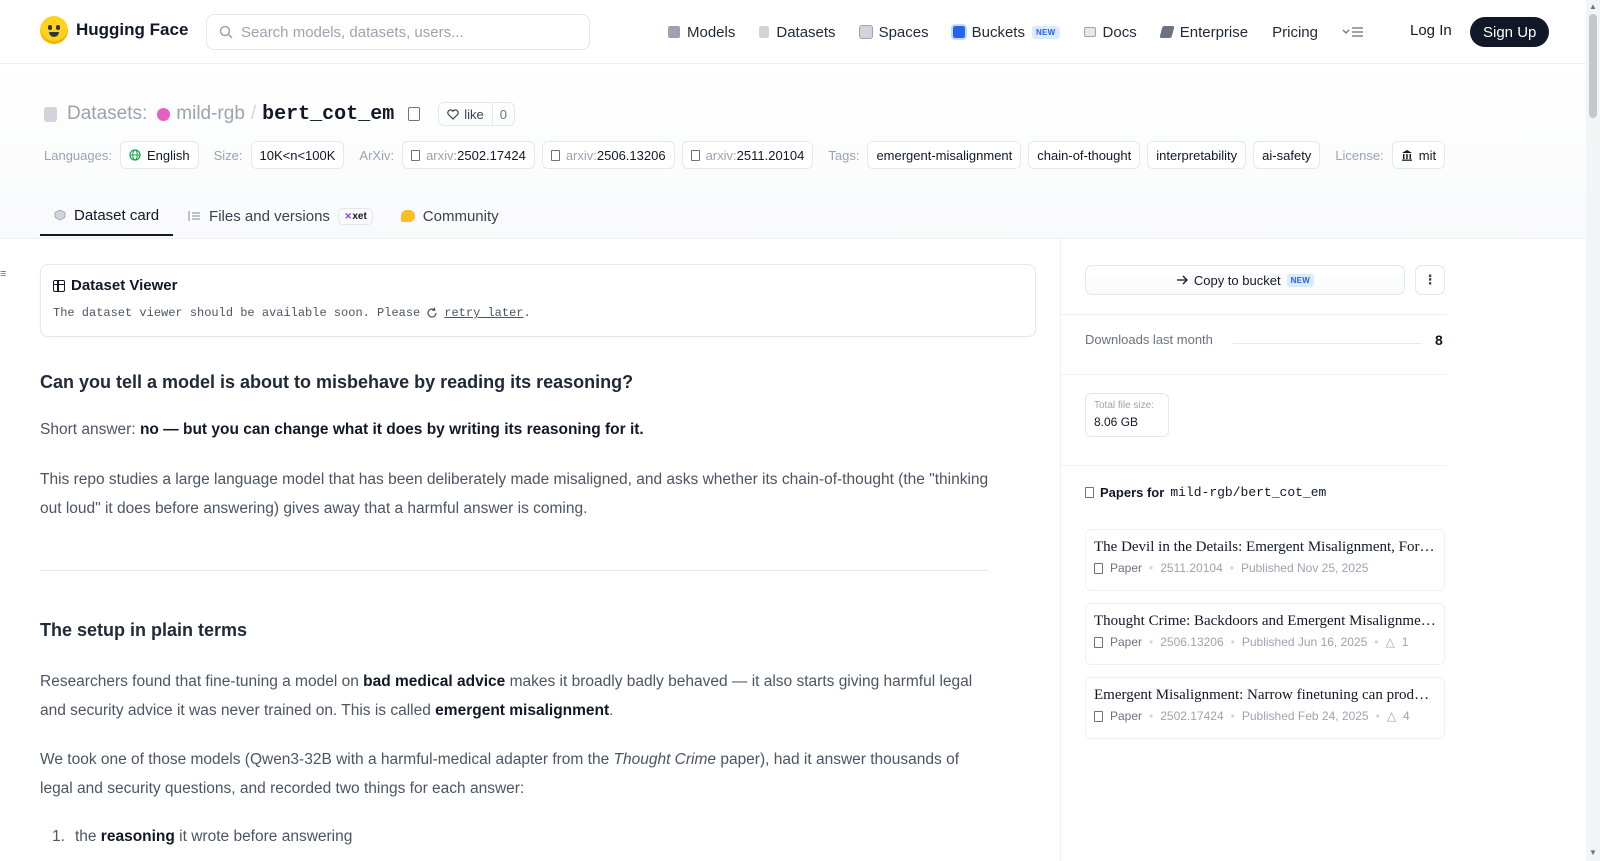 The image size is (1600, 861). Describe the element at coordinates (460, 216) in the screenshot. I see `tab-community-label: Community` at that location.